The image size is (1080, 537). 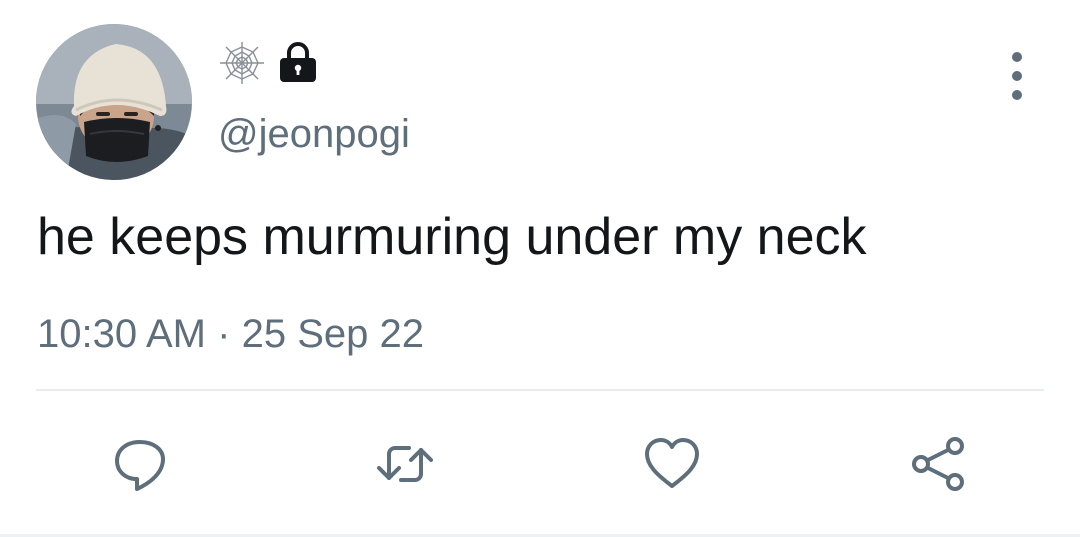 I want to click on user-handle: @jeonpogi, so click(x=314, y=134).